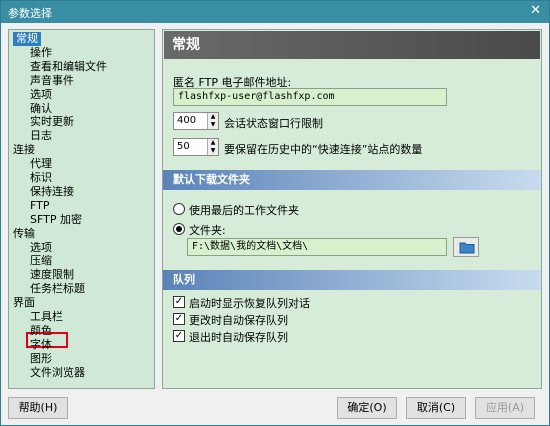 The height and width of the screenshot is (426, 550). What do you see at coordinates (183, 146) in the screenshot?
I see `history-count-value: 50` at bounding box center [183, 146].